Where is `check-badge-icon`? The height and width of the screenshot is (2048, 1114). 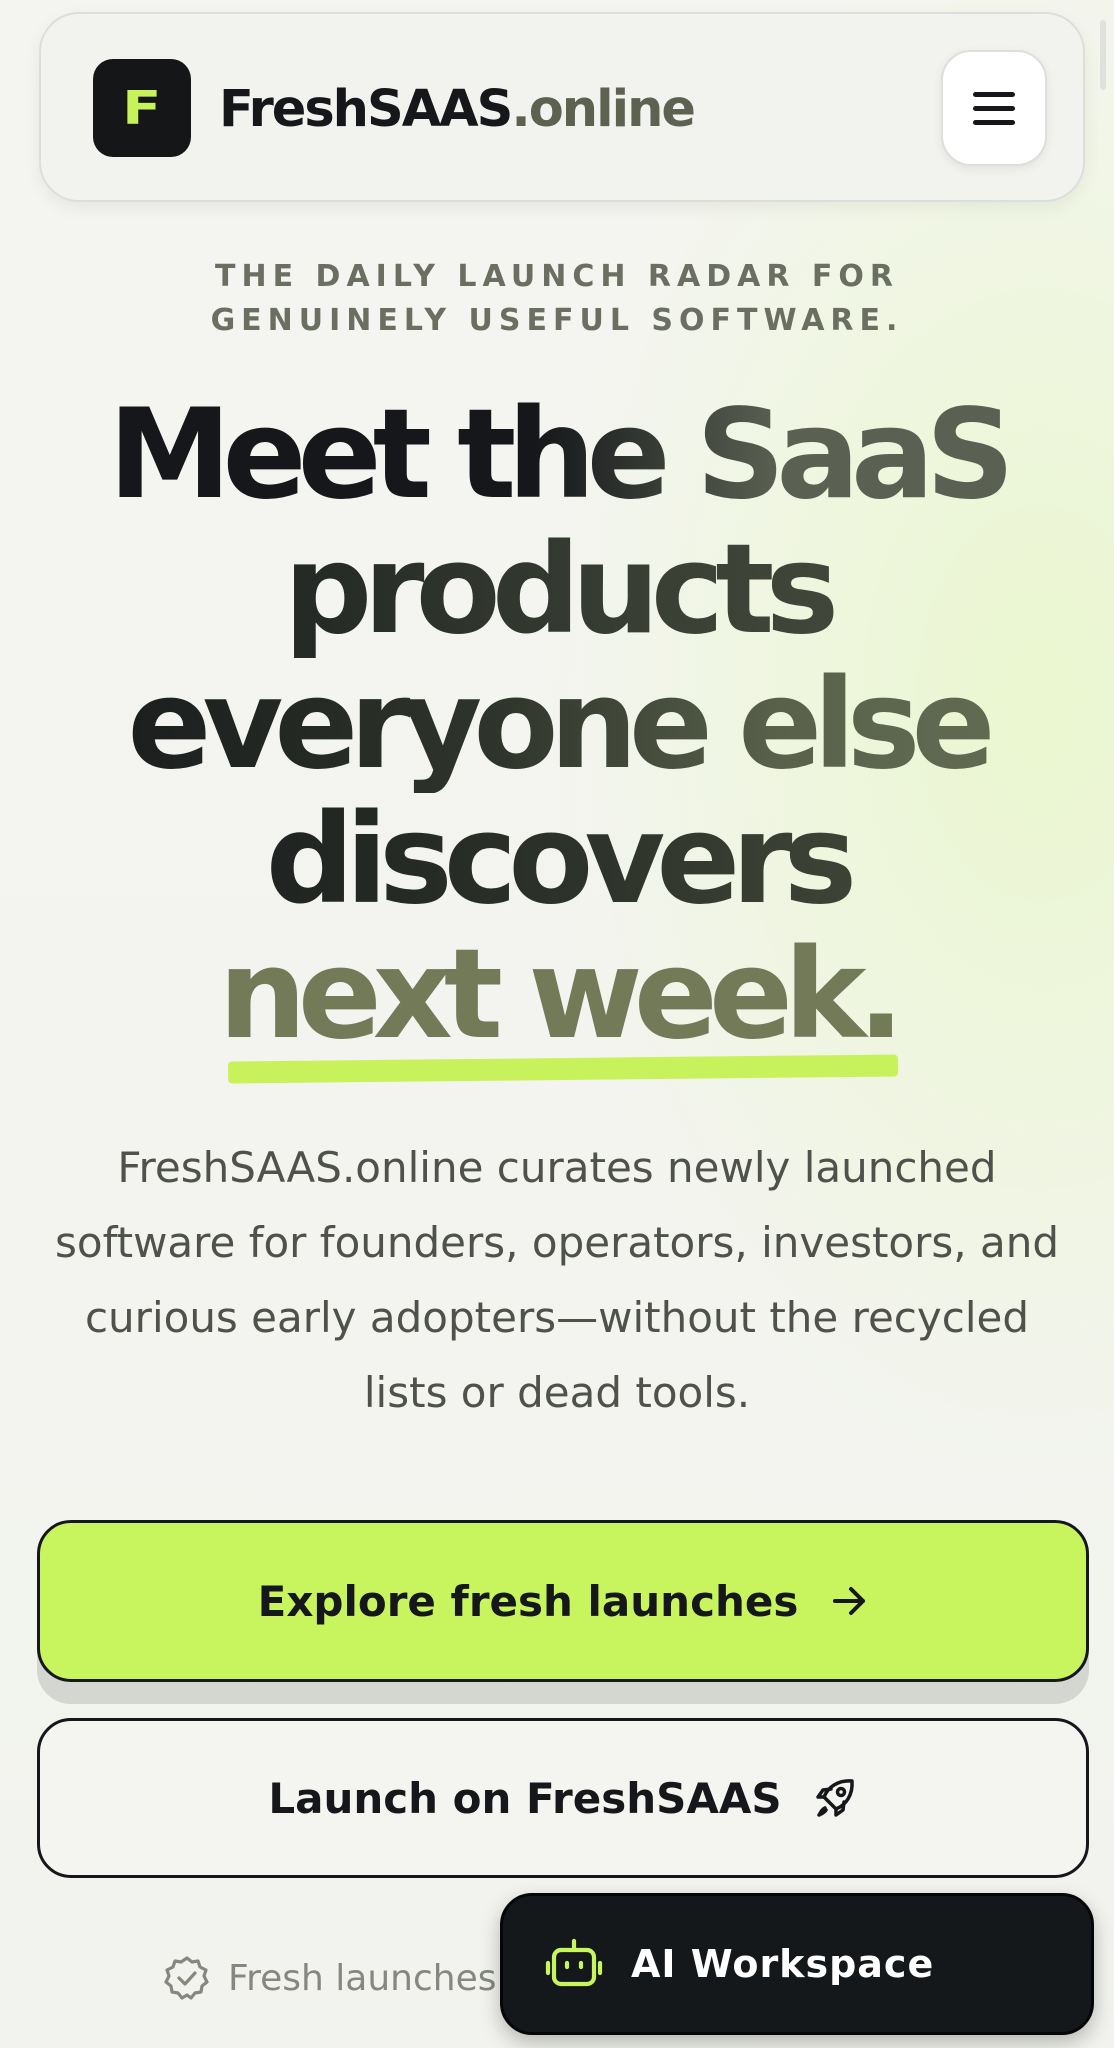
check-badge-icon is located at coordinates (187, 1978).